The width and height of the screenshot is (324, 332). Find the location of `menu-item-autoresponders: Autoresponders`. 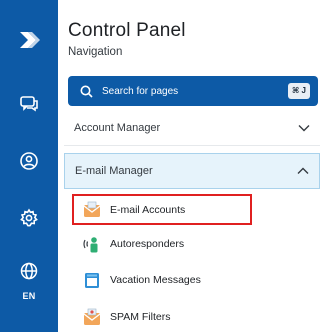

menu-item-autoresponders: Autoresponders is located at coordinates (172, 244).